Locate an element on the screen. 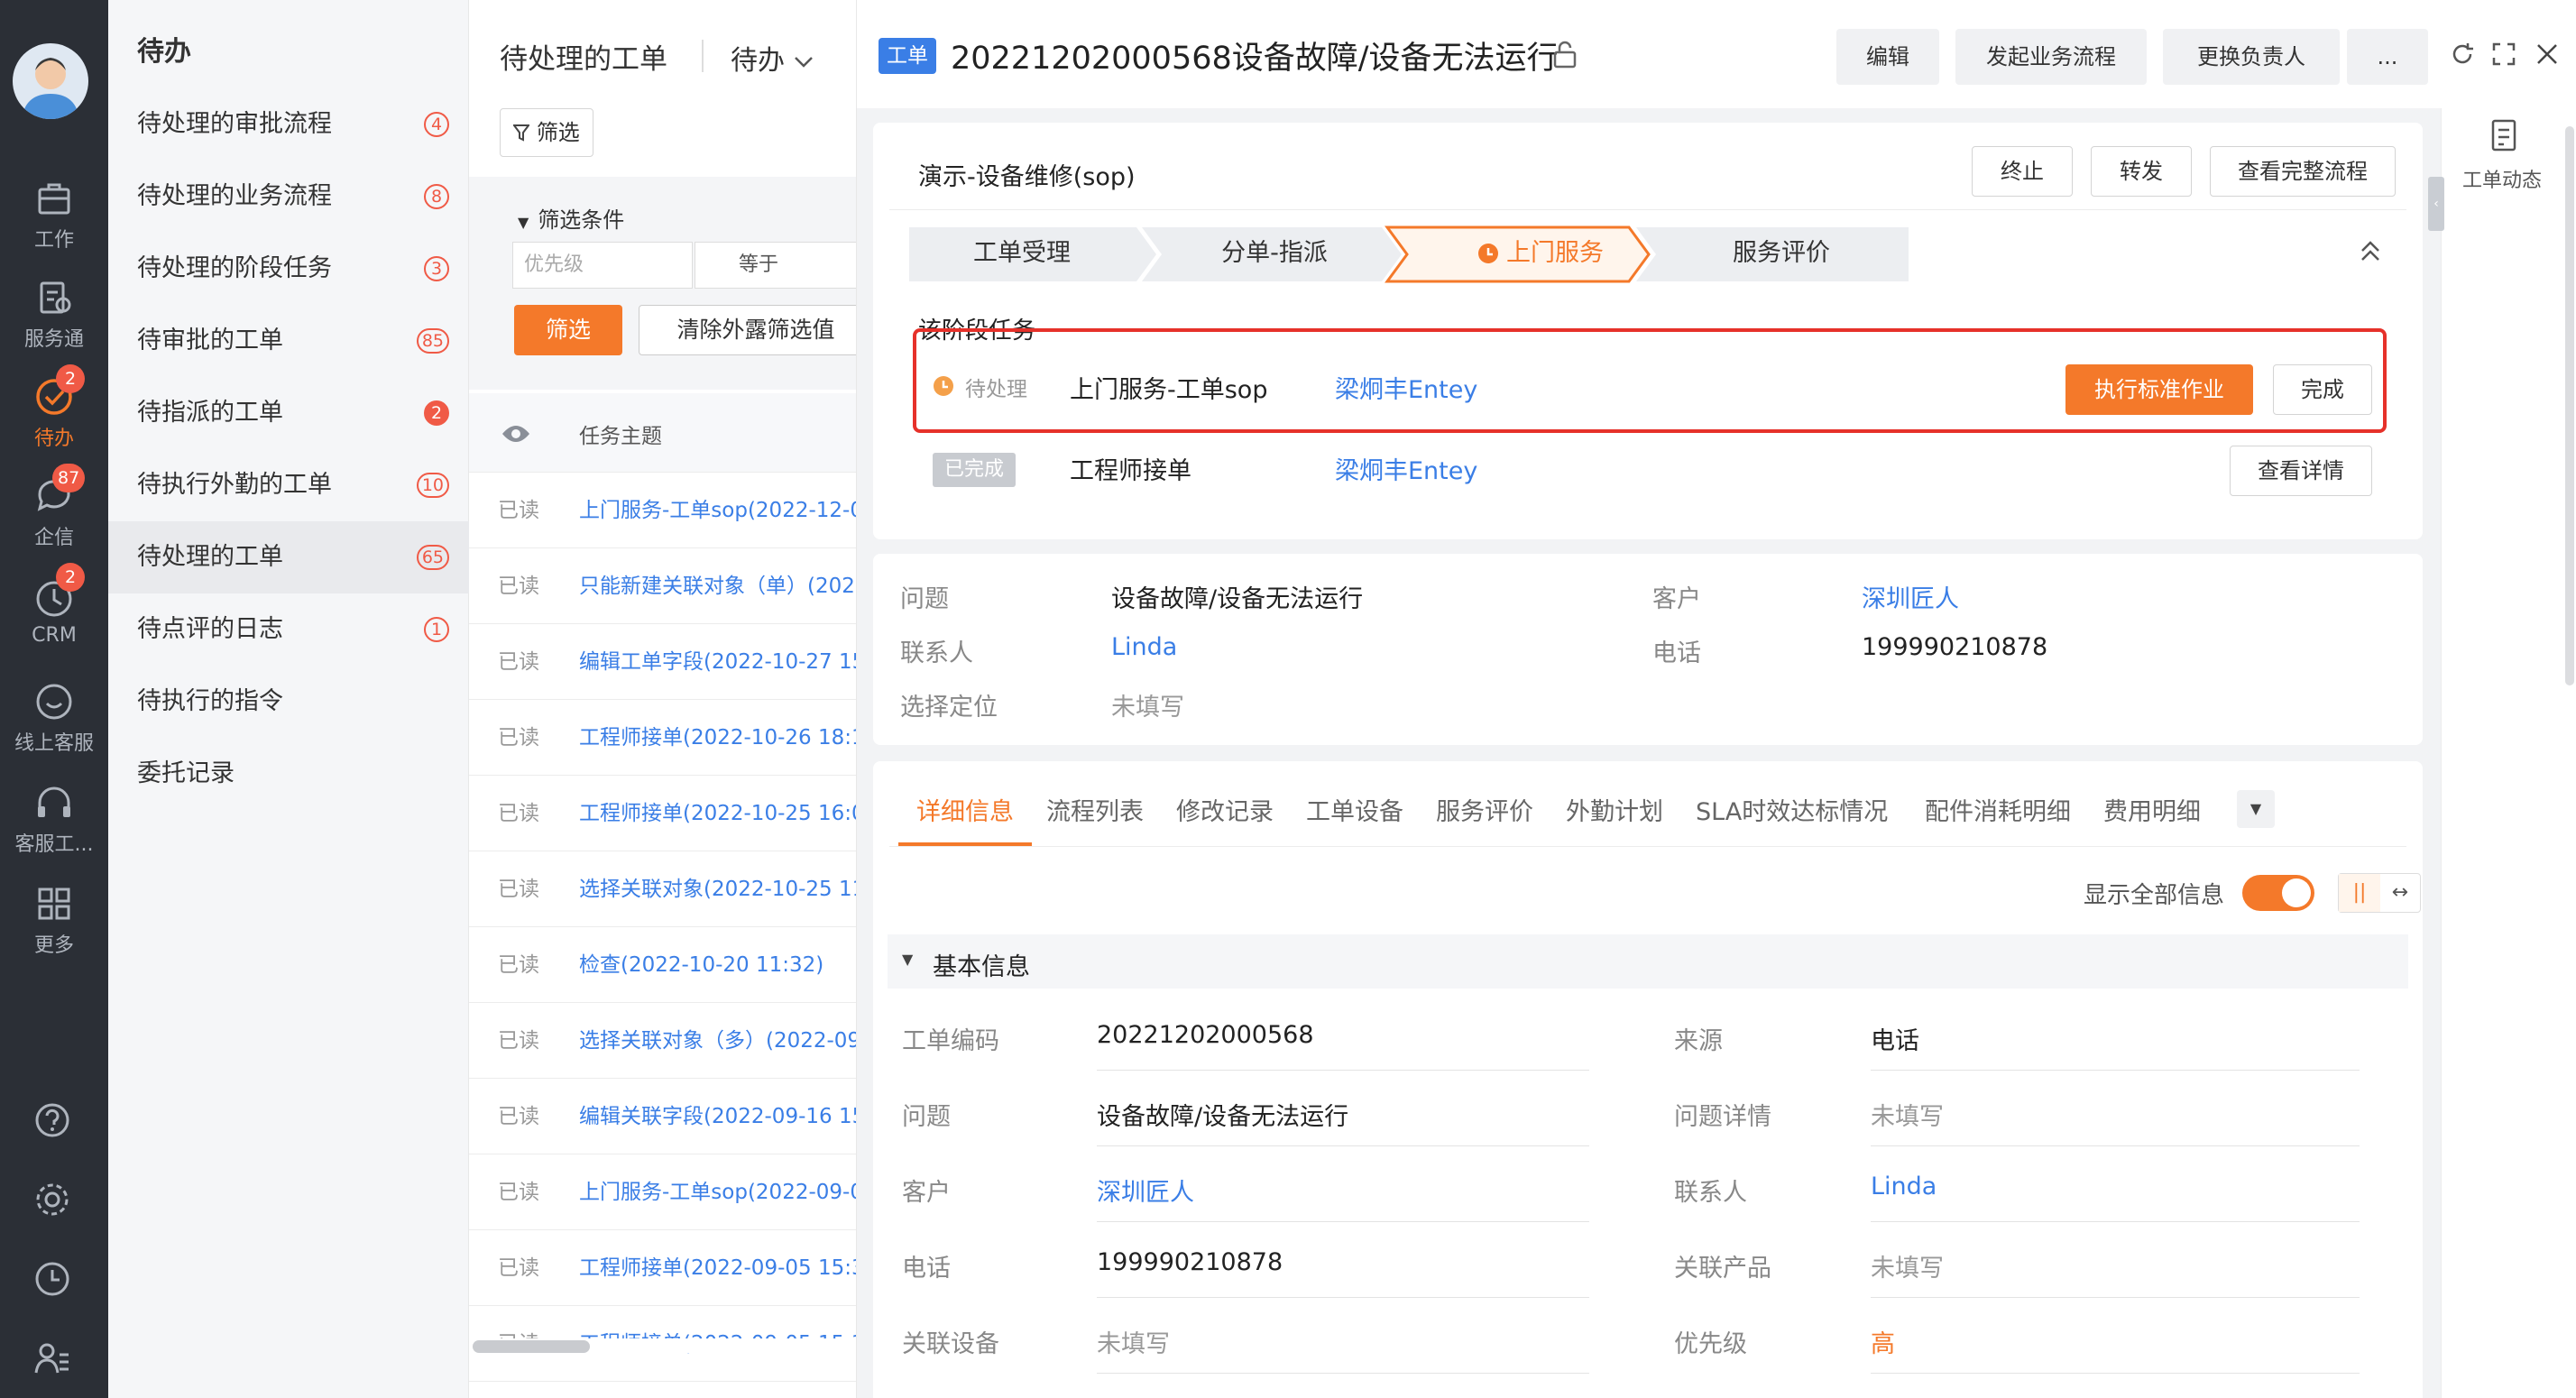  row-title: 编辑关联字段(2022-09-16 15 is located at coordinates (717, 1116).